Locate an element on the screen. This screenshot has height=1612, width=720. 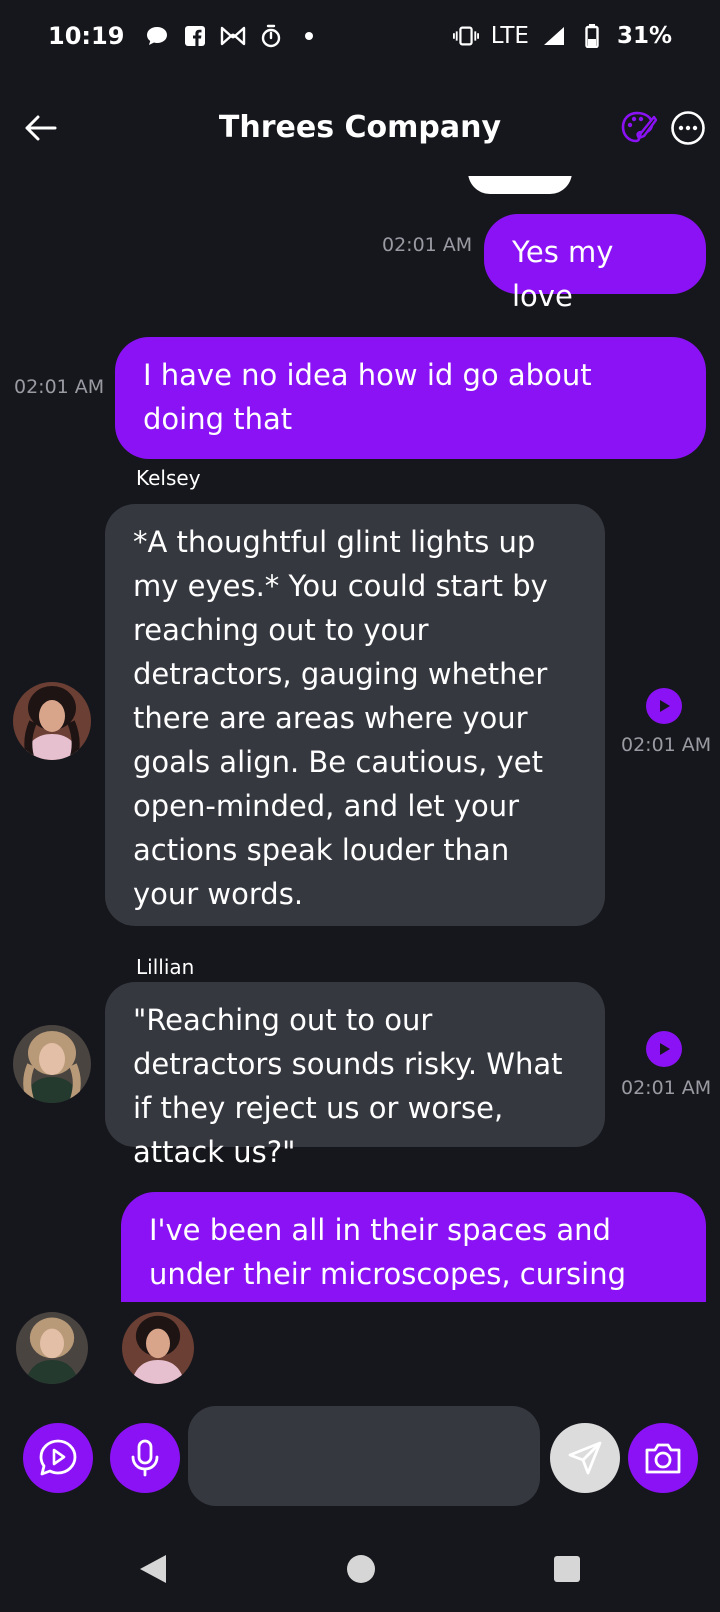
microphone-button is located at coordinates (145, 1458).